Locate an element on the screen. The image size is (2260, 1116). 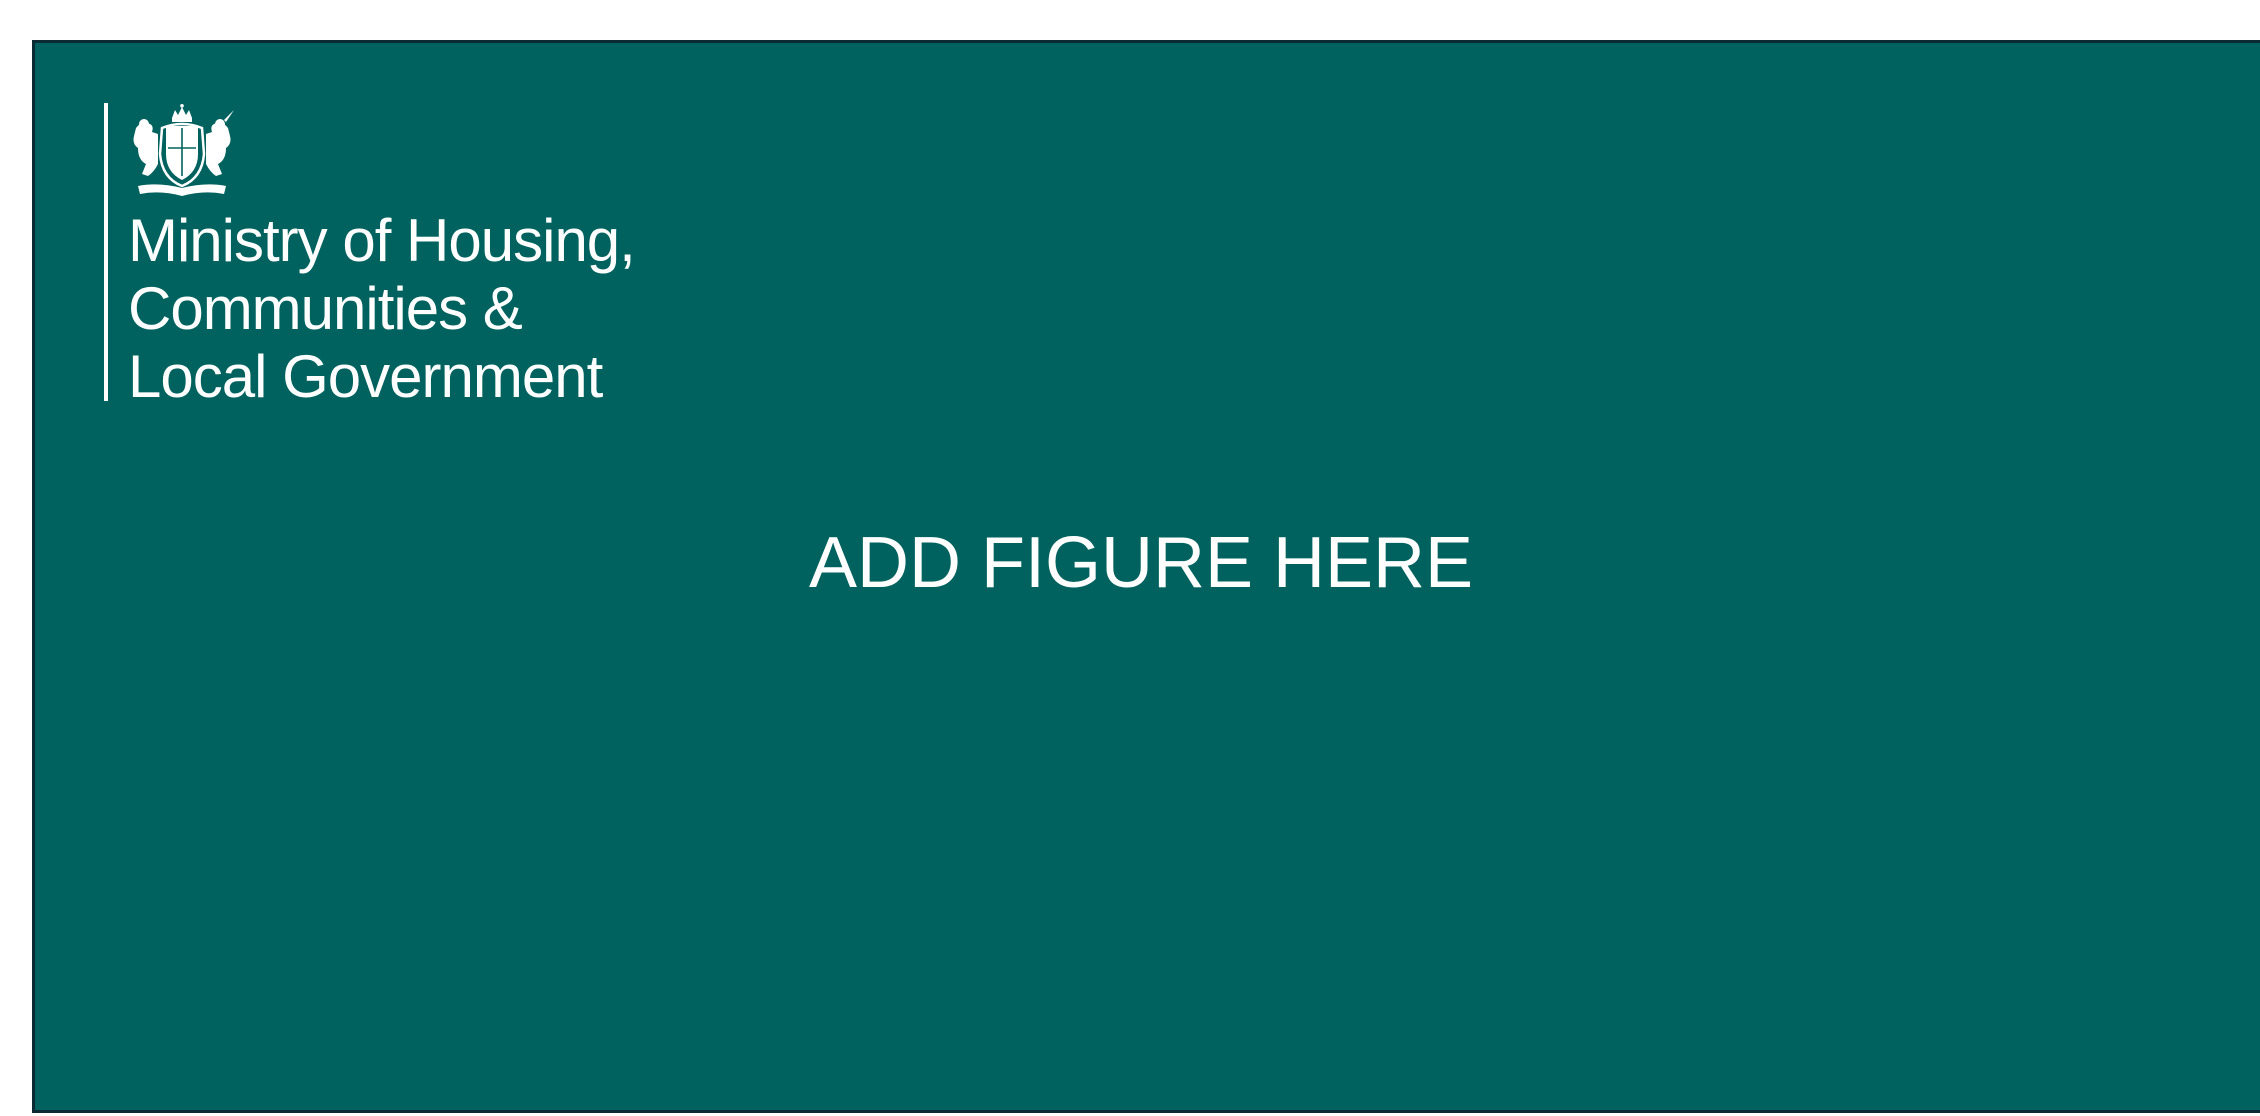
org-name-line-3: Local Government is located at coordinates (365, 376).